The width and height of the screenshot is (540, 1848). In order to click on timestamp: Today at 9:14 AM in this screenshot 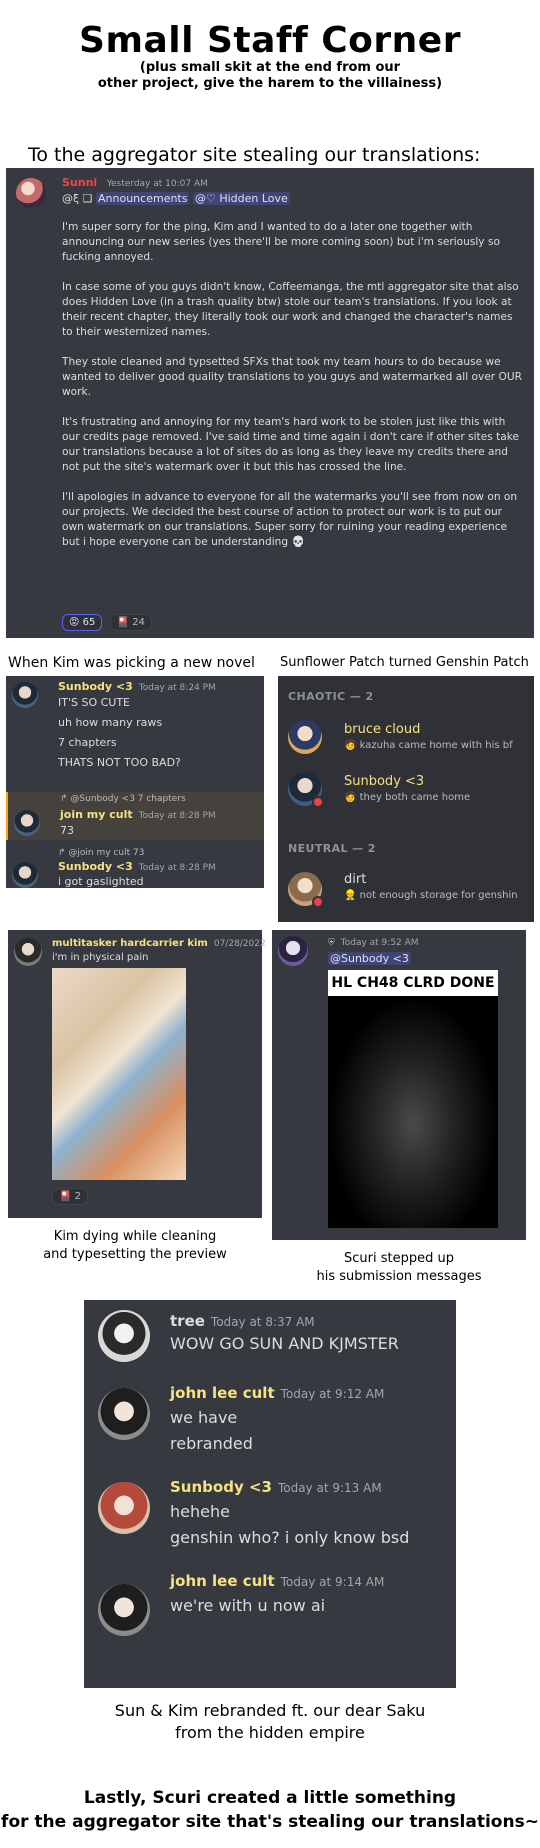, I will do `click(332, 1582)`.